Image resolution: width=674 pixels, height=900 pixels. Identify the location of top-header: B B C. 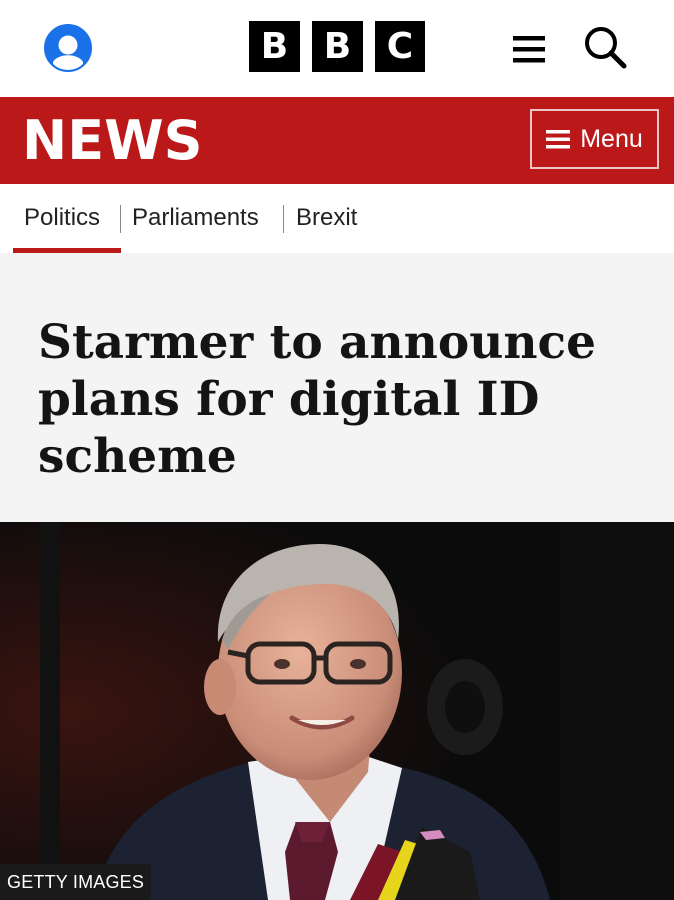
(337, 48).